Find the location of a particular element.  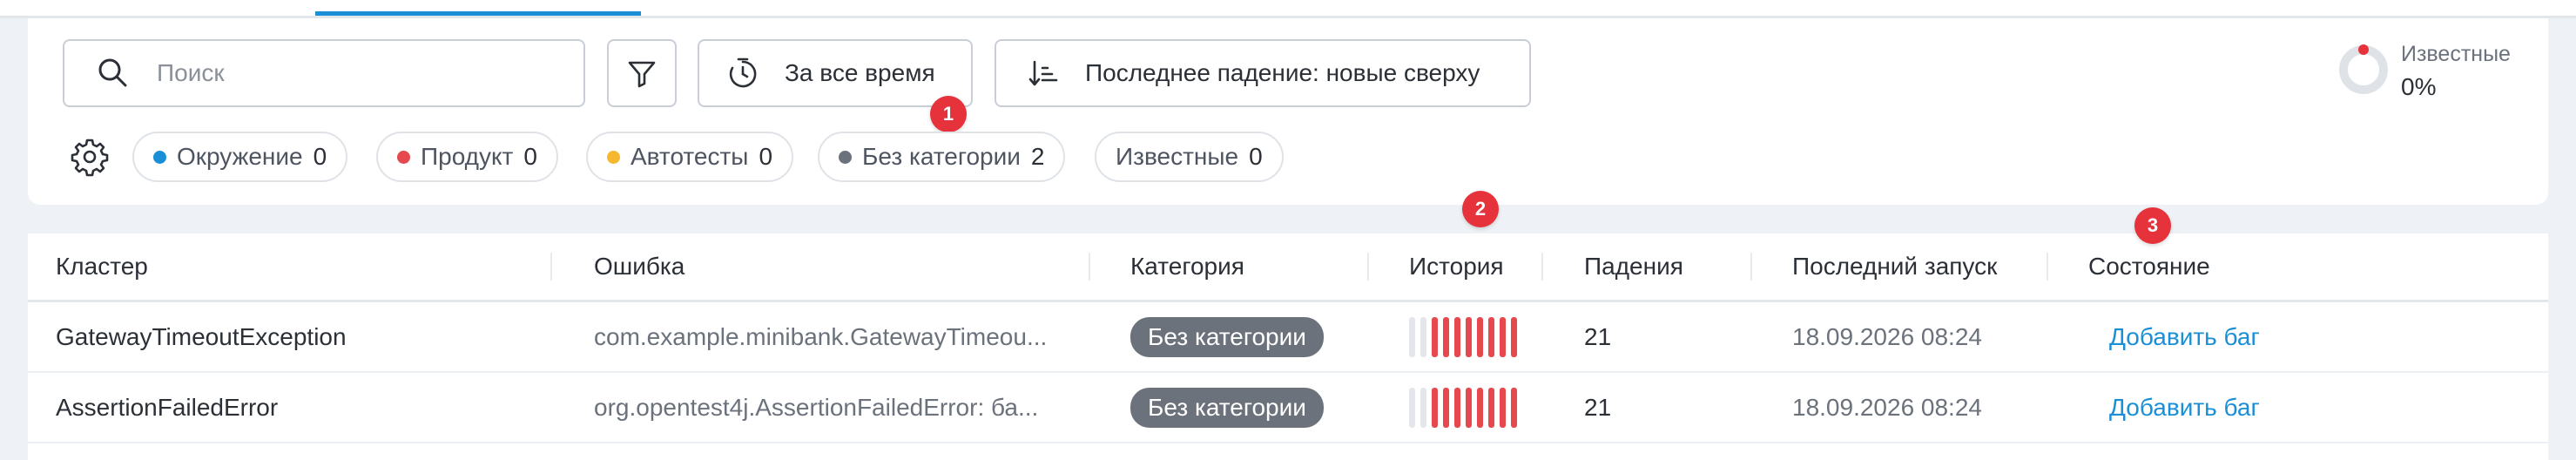

chip-label: Известные is located at coordinates (1178, 156).